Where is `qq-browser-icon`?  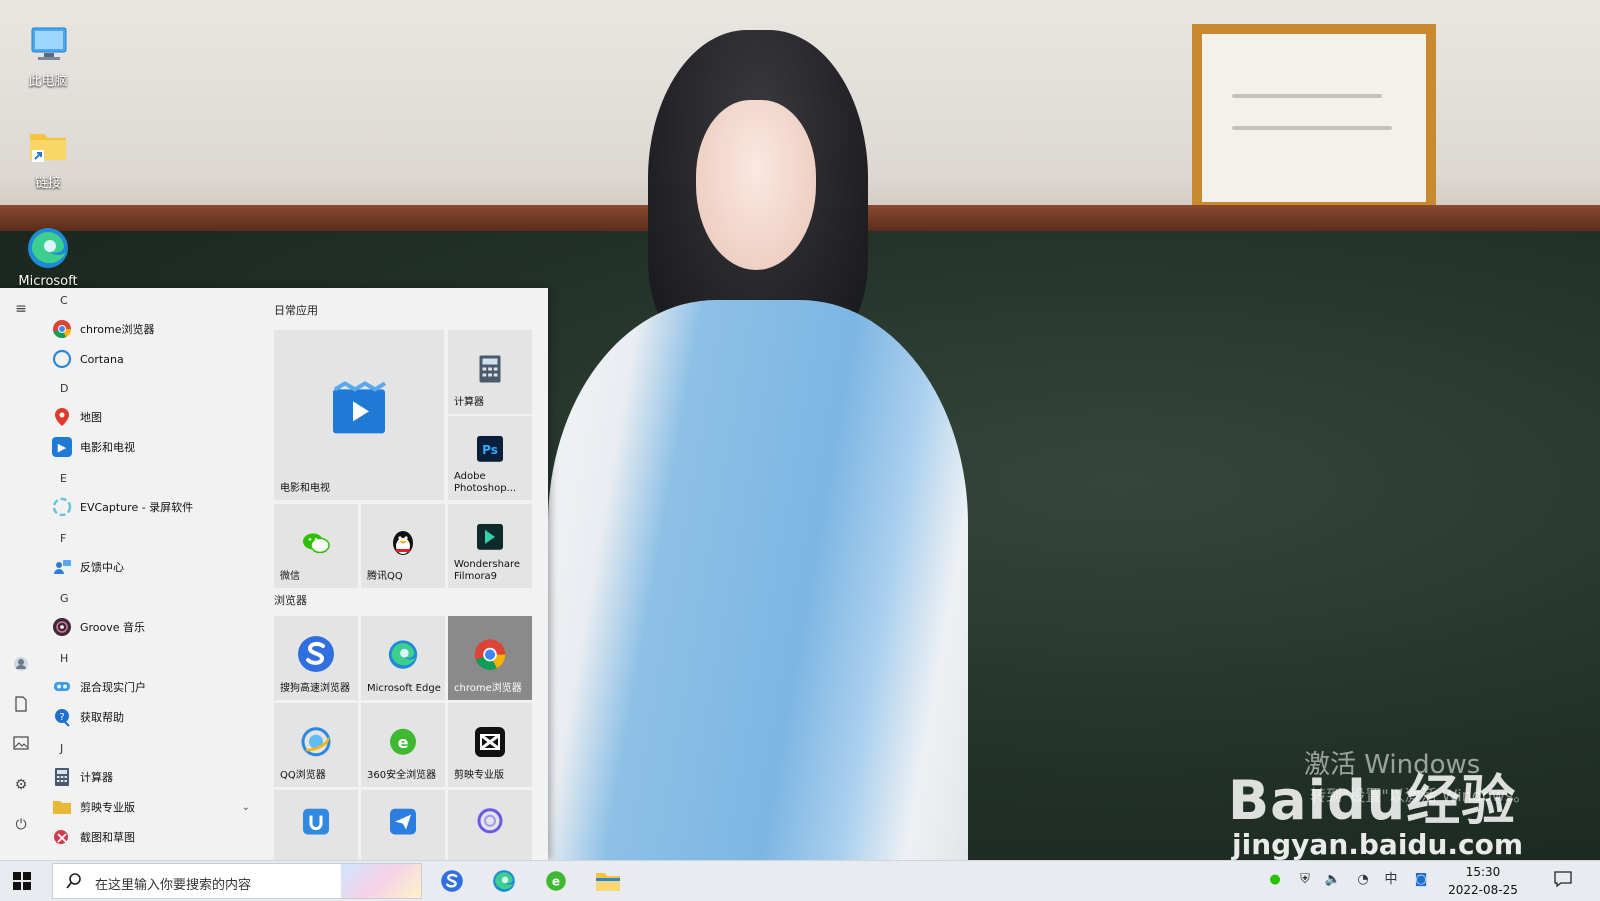
qq-browser-icon is located at coordinates (316, 742).